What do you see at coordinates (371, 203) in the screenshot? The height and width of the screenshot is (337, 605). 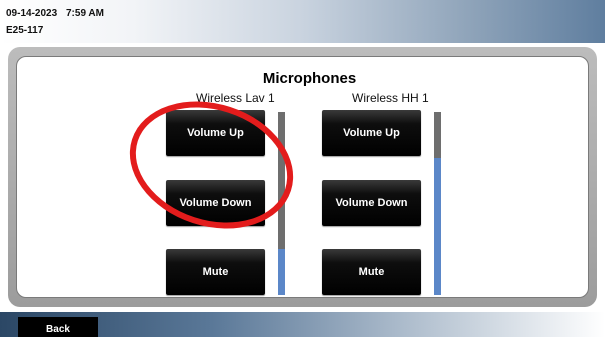 I see `hh1-volume-down-button: Volume Down` at bounding box center [371, 203].